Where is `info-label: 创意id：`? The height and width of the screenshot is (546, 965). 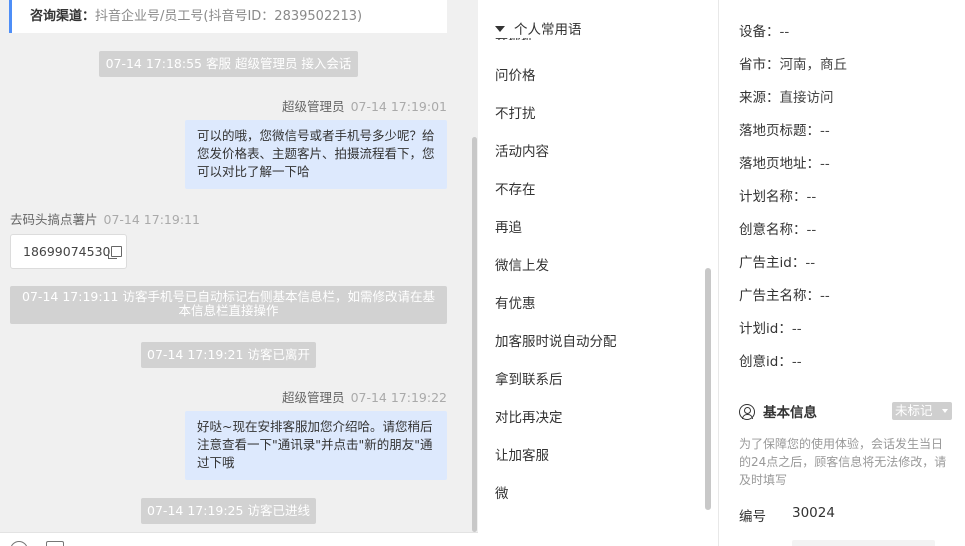 info-label: 创意id： is located at coordinates (765, 362).